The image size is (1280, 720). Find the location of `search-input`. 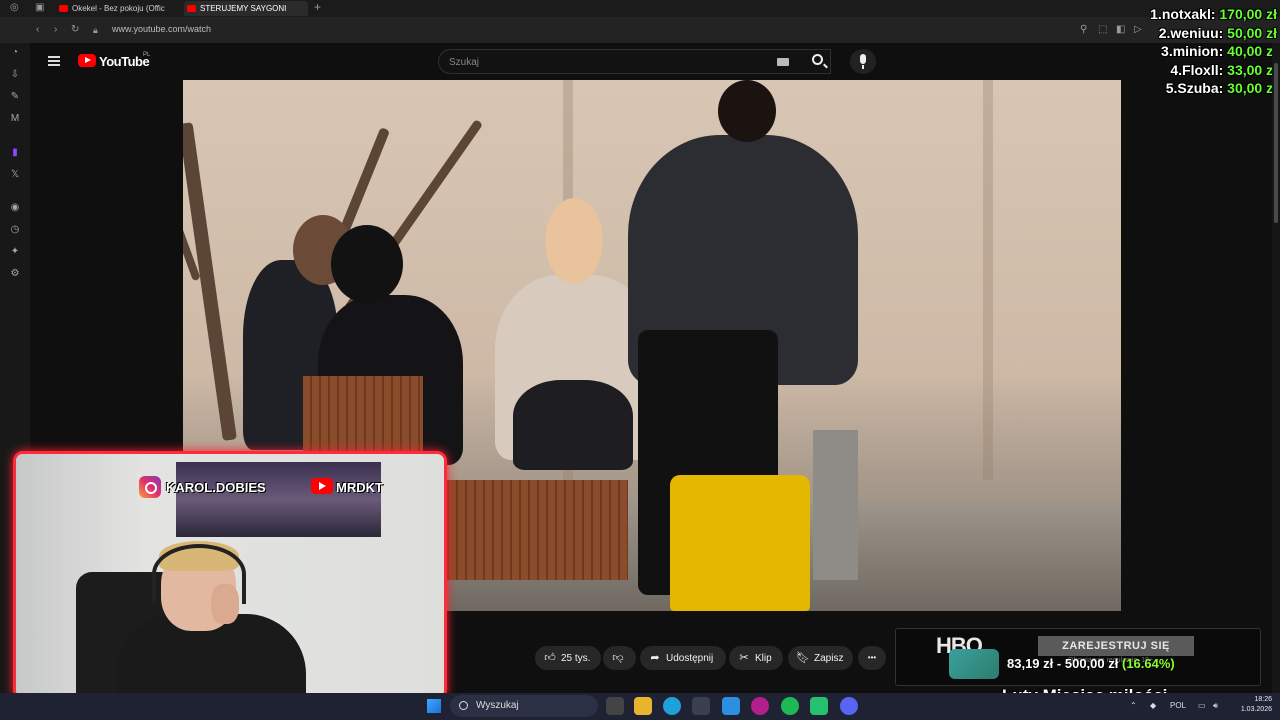

search-input is located at coordinates (609, 62).